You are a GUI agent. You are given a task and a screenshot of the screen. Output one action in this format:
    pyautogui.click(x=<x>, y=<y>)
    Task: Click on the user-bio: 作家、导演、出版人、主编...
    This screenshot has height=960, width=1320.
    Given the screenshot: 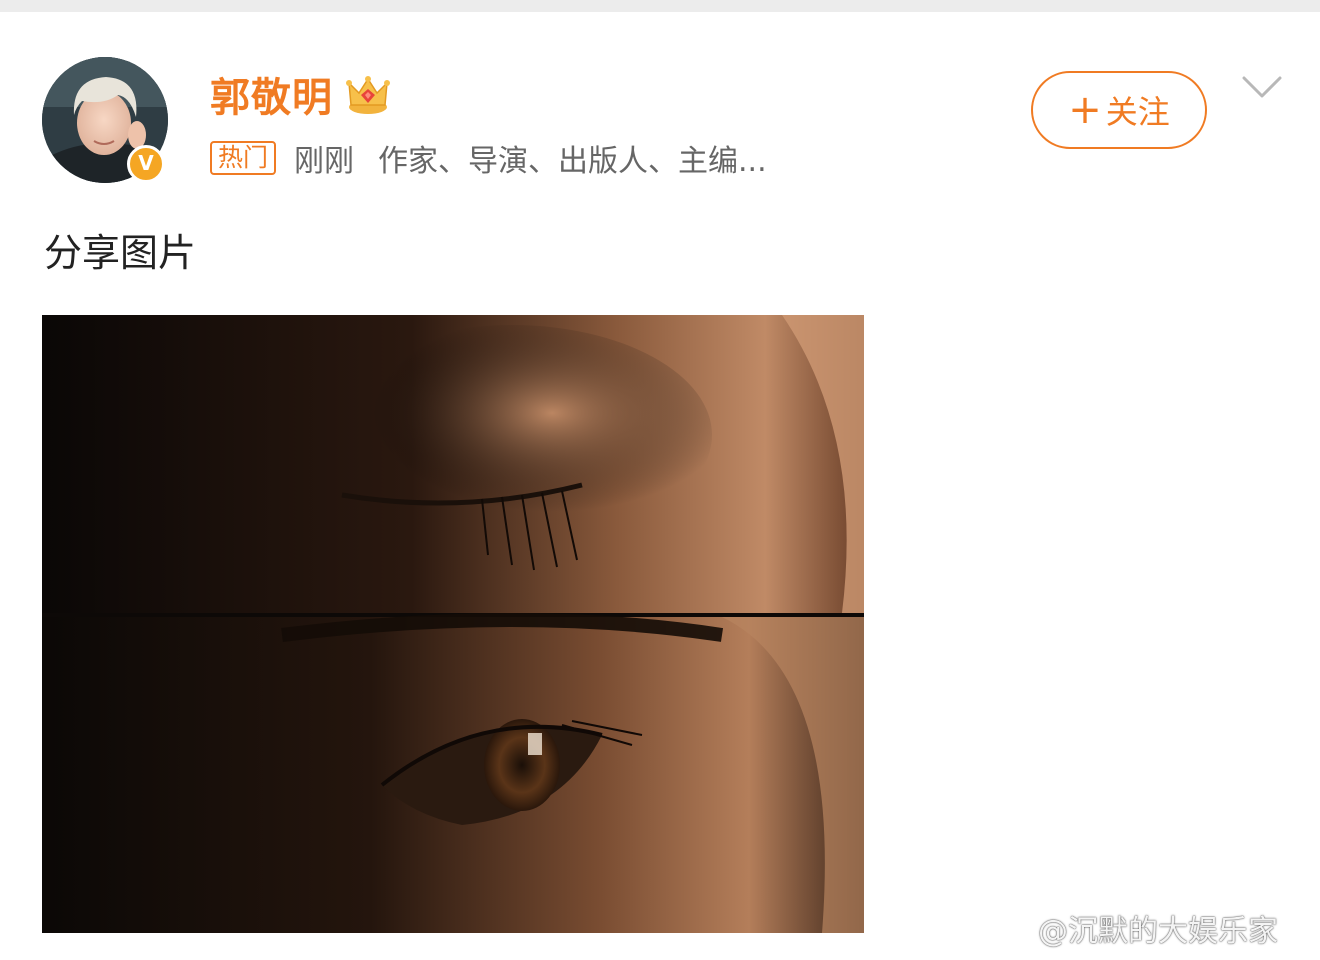 What is the action you would take?
    pyautogui.click(x=572, y=161)
    